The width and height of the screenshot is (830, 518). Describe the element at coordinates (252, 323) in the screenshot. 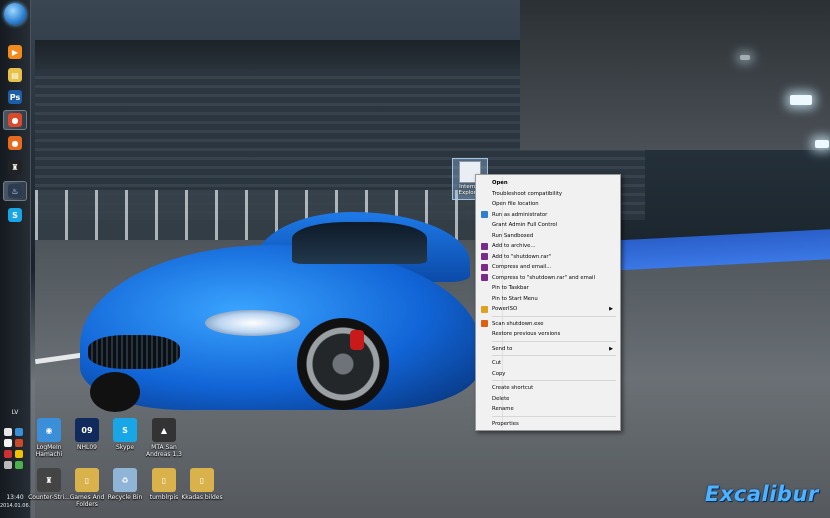

I see `car-headlight` at that location.